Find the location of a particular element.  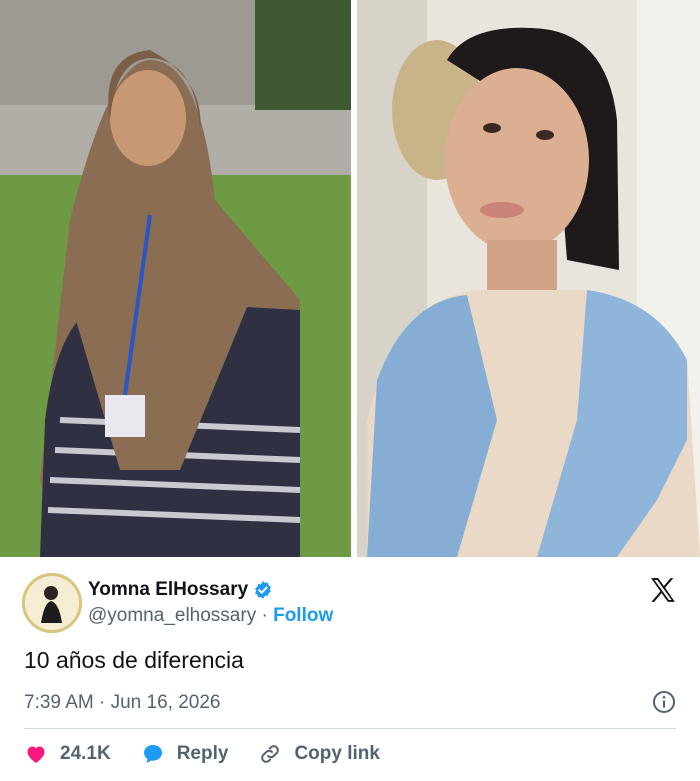

tweet-text: 10 años de diferencia is located at coordinates (134, 660).